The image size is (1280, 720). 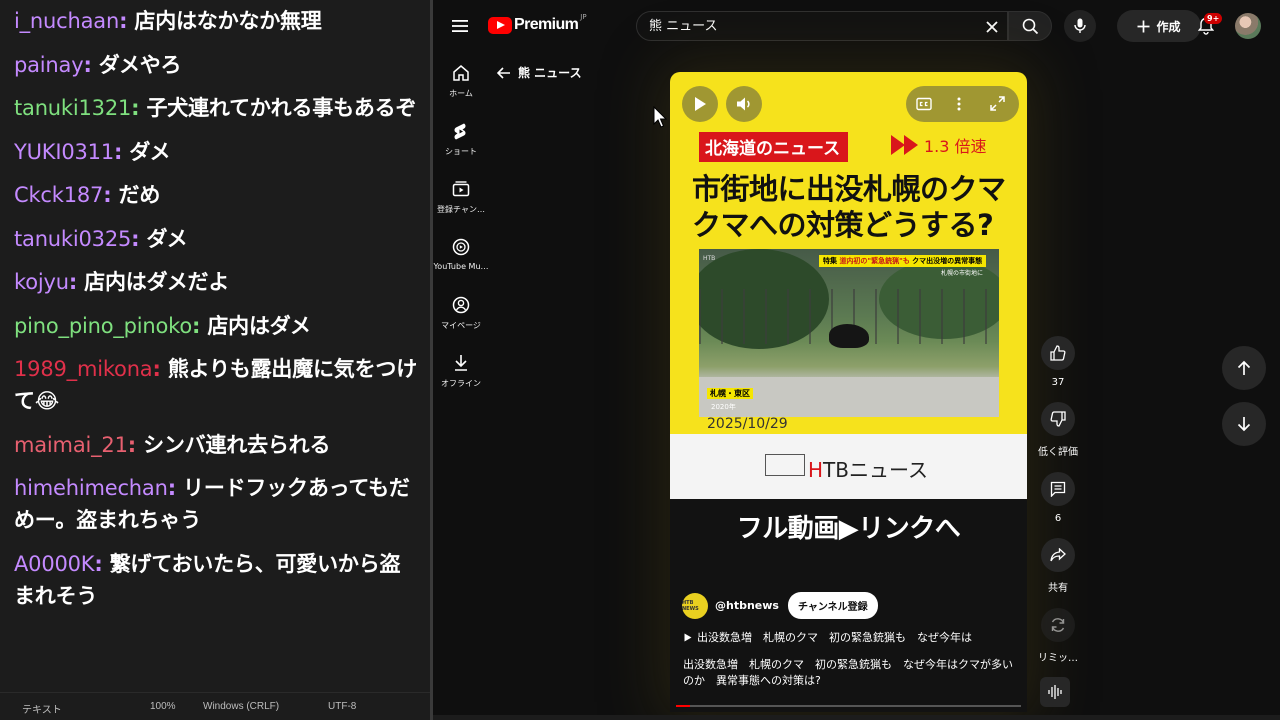 What do you see at coordinates (216, 282) in the screenshot?
I see `chat-message: kojyu: 店内はダメだよ` at bounding box center [216, 282].